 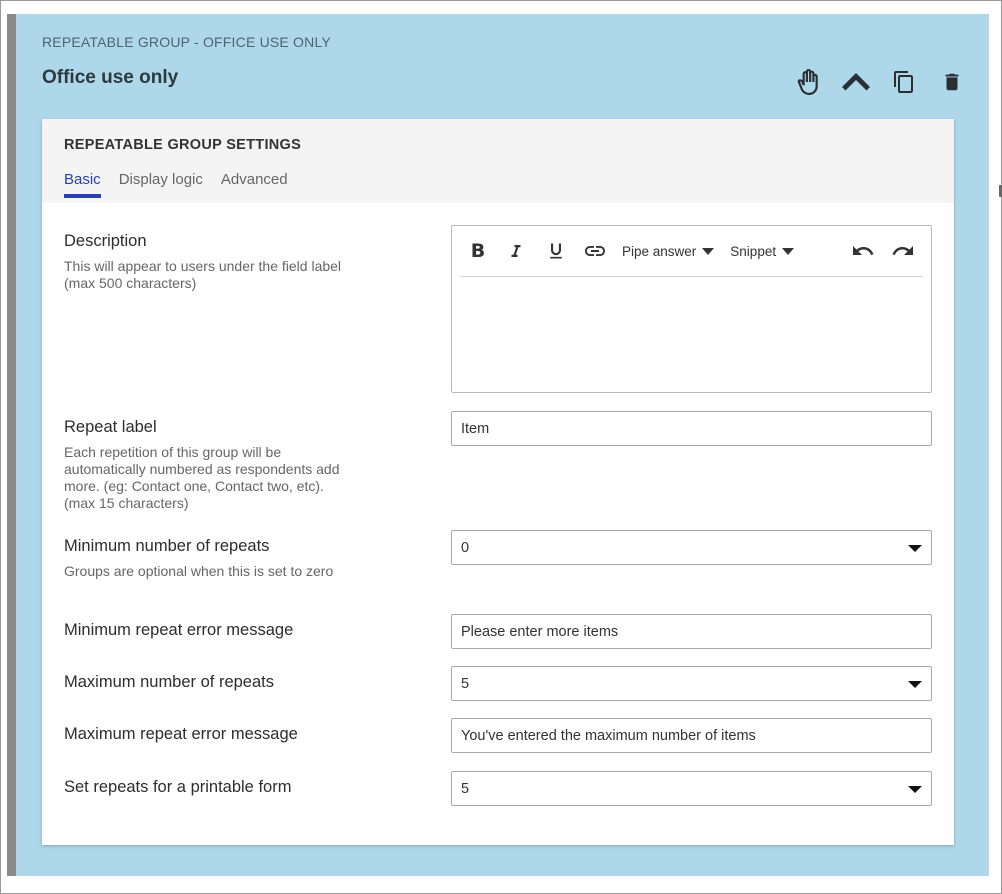 I want to click on description-editor-body, so click(x=691, y=335).